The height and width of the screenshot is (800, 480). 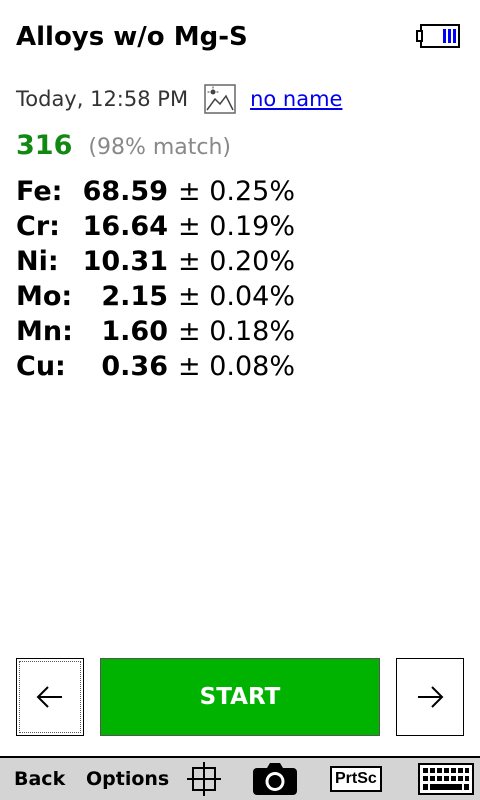 I want to click on element-value: 16.64, so click(x=125, y=226).